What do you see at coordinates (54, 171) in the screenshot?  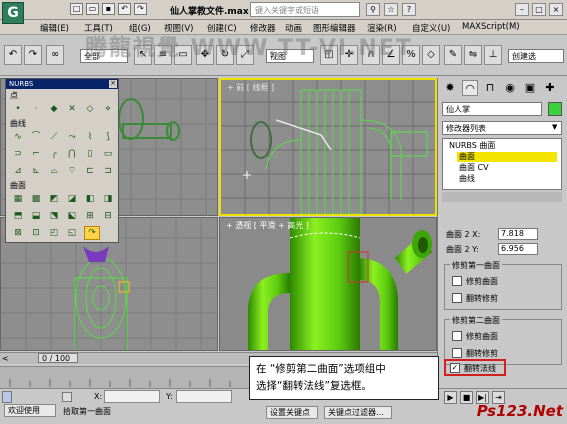 I see `cv-curve-on-surface-icon: ⌓` at bounding box center [54, 171].